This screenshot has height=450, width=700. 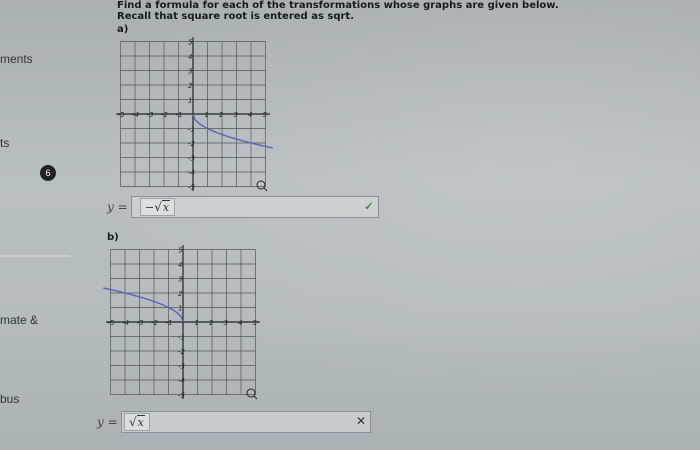 I want to click on answer-row-b: y = √ x ✕, so click(x=234, y=422).